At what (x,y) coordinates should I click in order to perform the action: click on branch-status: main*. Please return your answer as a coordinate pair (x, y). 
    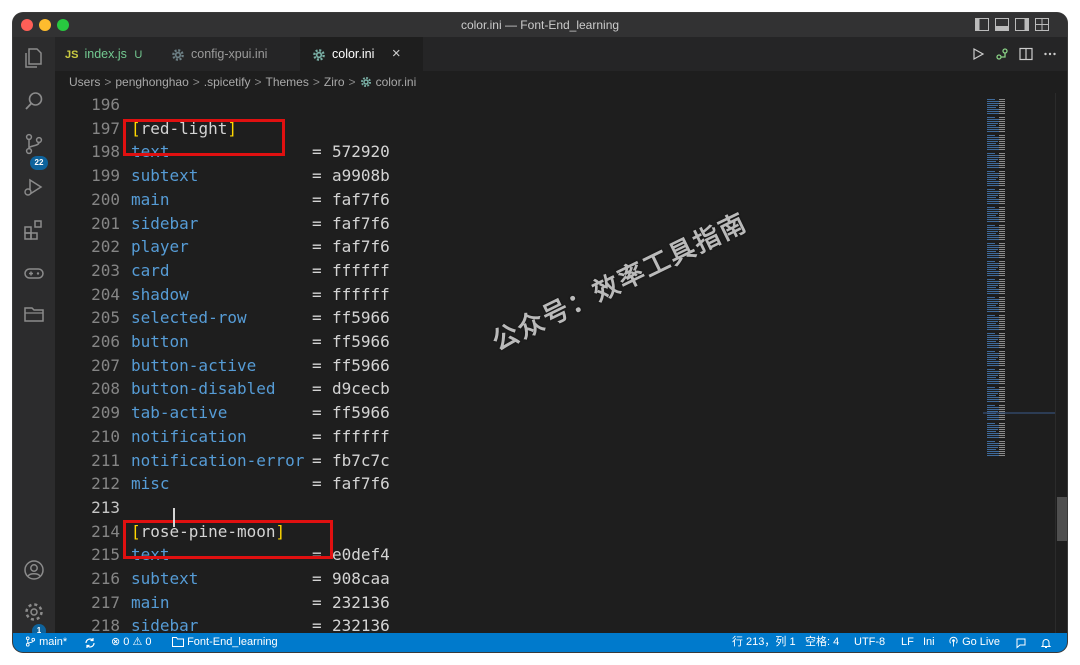
    Looking at the image, I should click on (46, 642).